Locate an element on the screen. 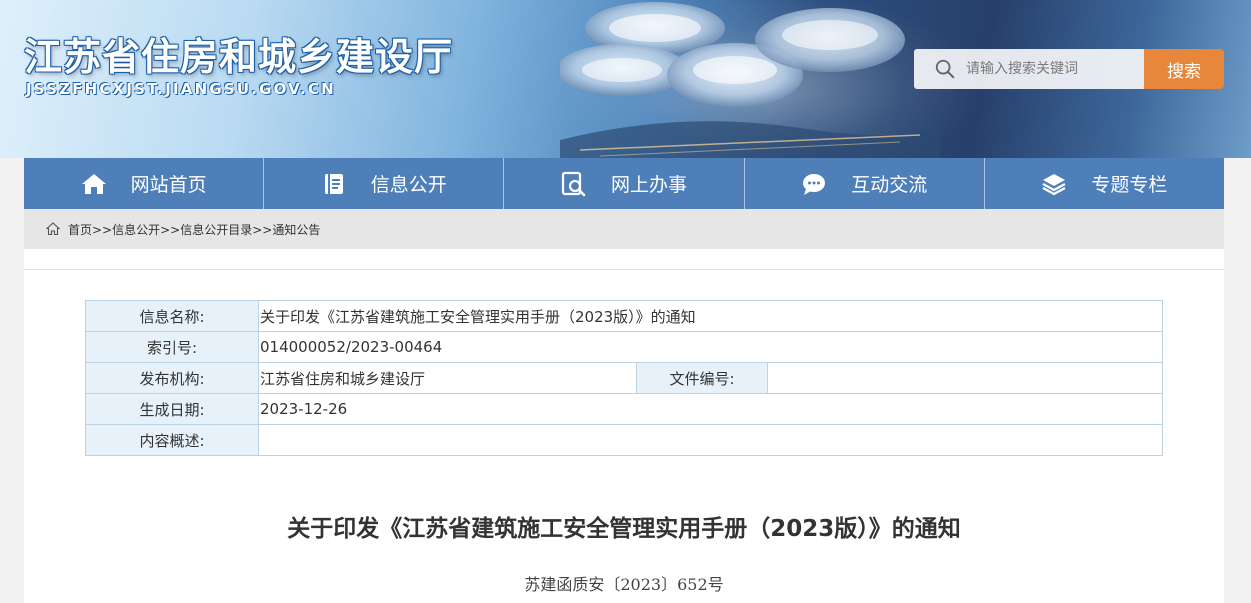 This screenshot has width=1251, height=603. nav-item-special-topics: 专题专栏 is located at coordinates (1103, 183).